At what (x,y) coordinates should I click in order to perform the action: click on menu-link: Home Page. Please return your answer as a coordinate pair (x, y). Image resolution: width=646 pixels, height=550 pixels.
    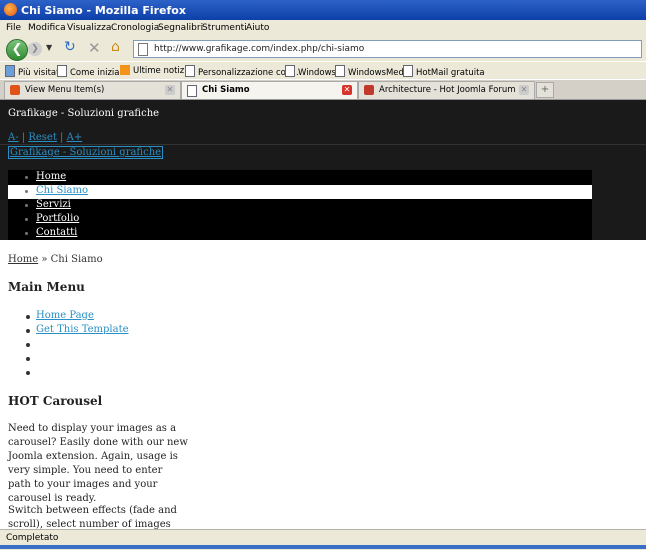
    Looking at the image, I should click on (65, 315).